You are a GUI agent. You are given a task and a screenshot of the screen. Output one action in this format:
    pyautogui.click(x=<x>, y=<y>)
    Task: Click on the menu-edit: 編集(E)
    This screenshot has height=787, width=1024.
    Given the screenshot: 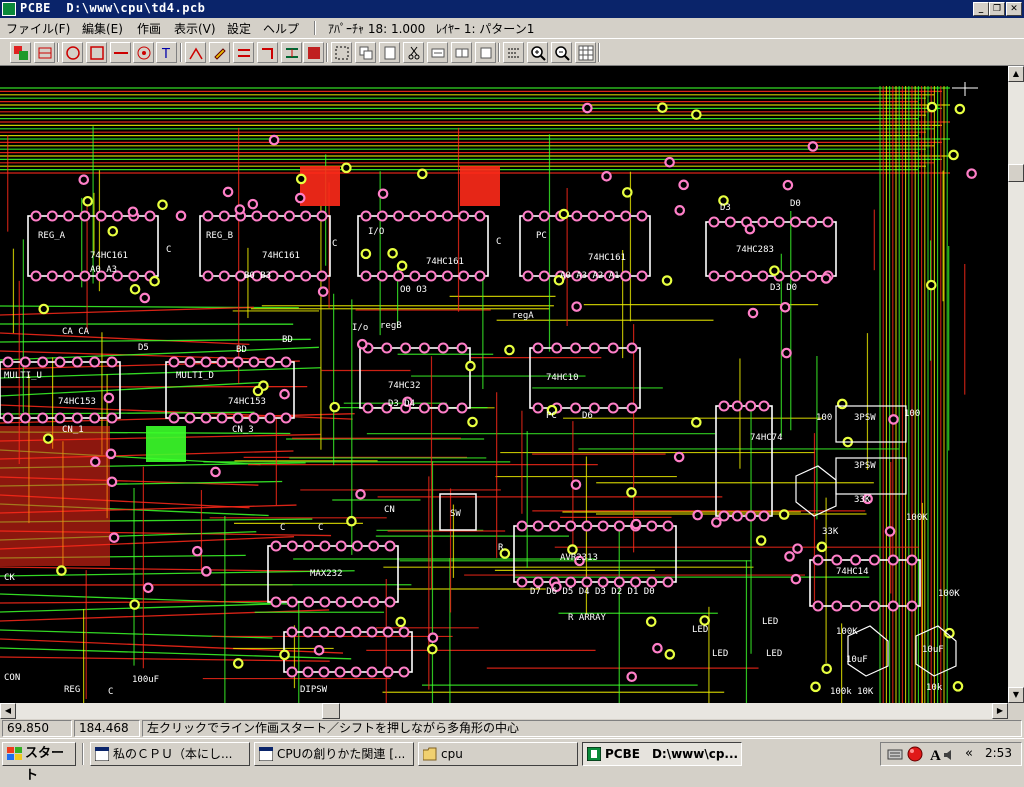 What is the action you would take?
    pyautogui.click(x=102, y=28)
    